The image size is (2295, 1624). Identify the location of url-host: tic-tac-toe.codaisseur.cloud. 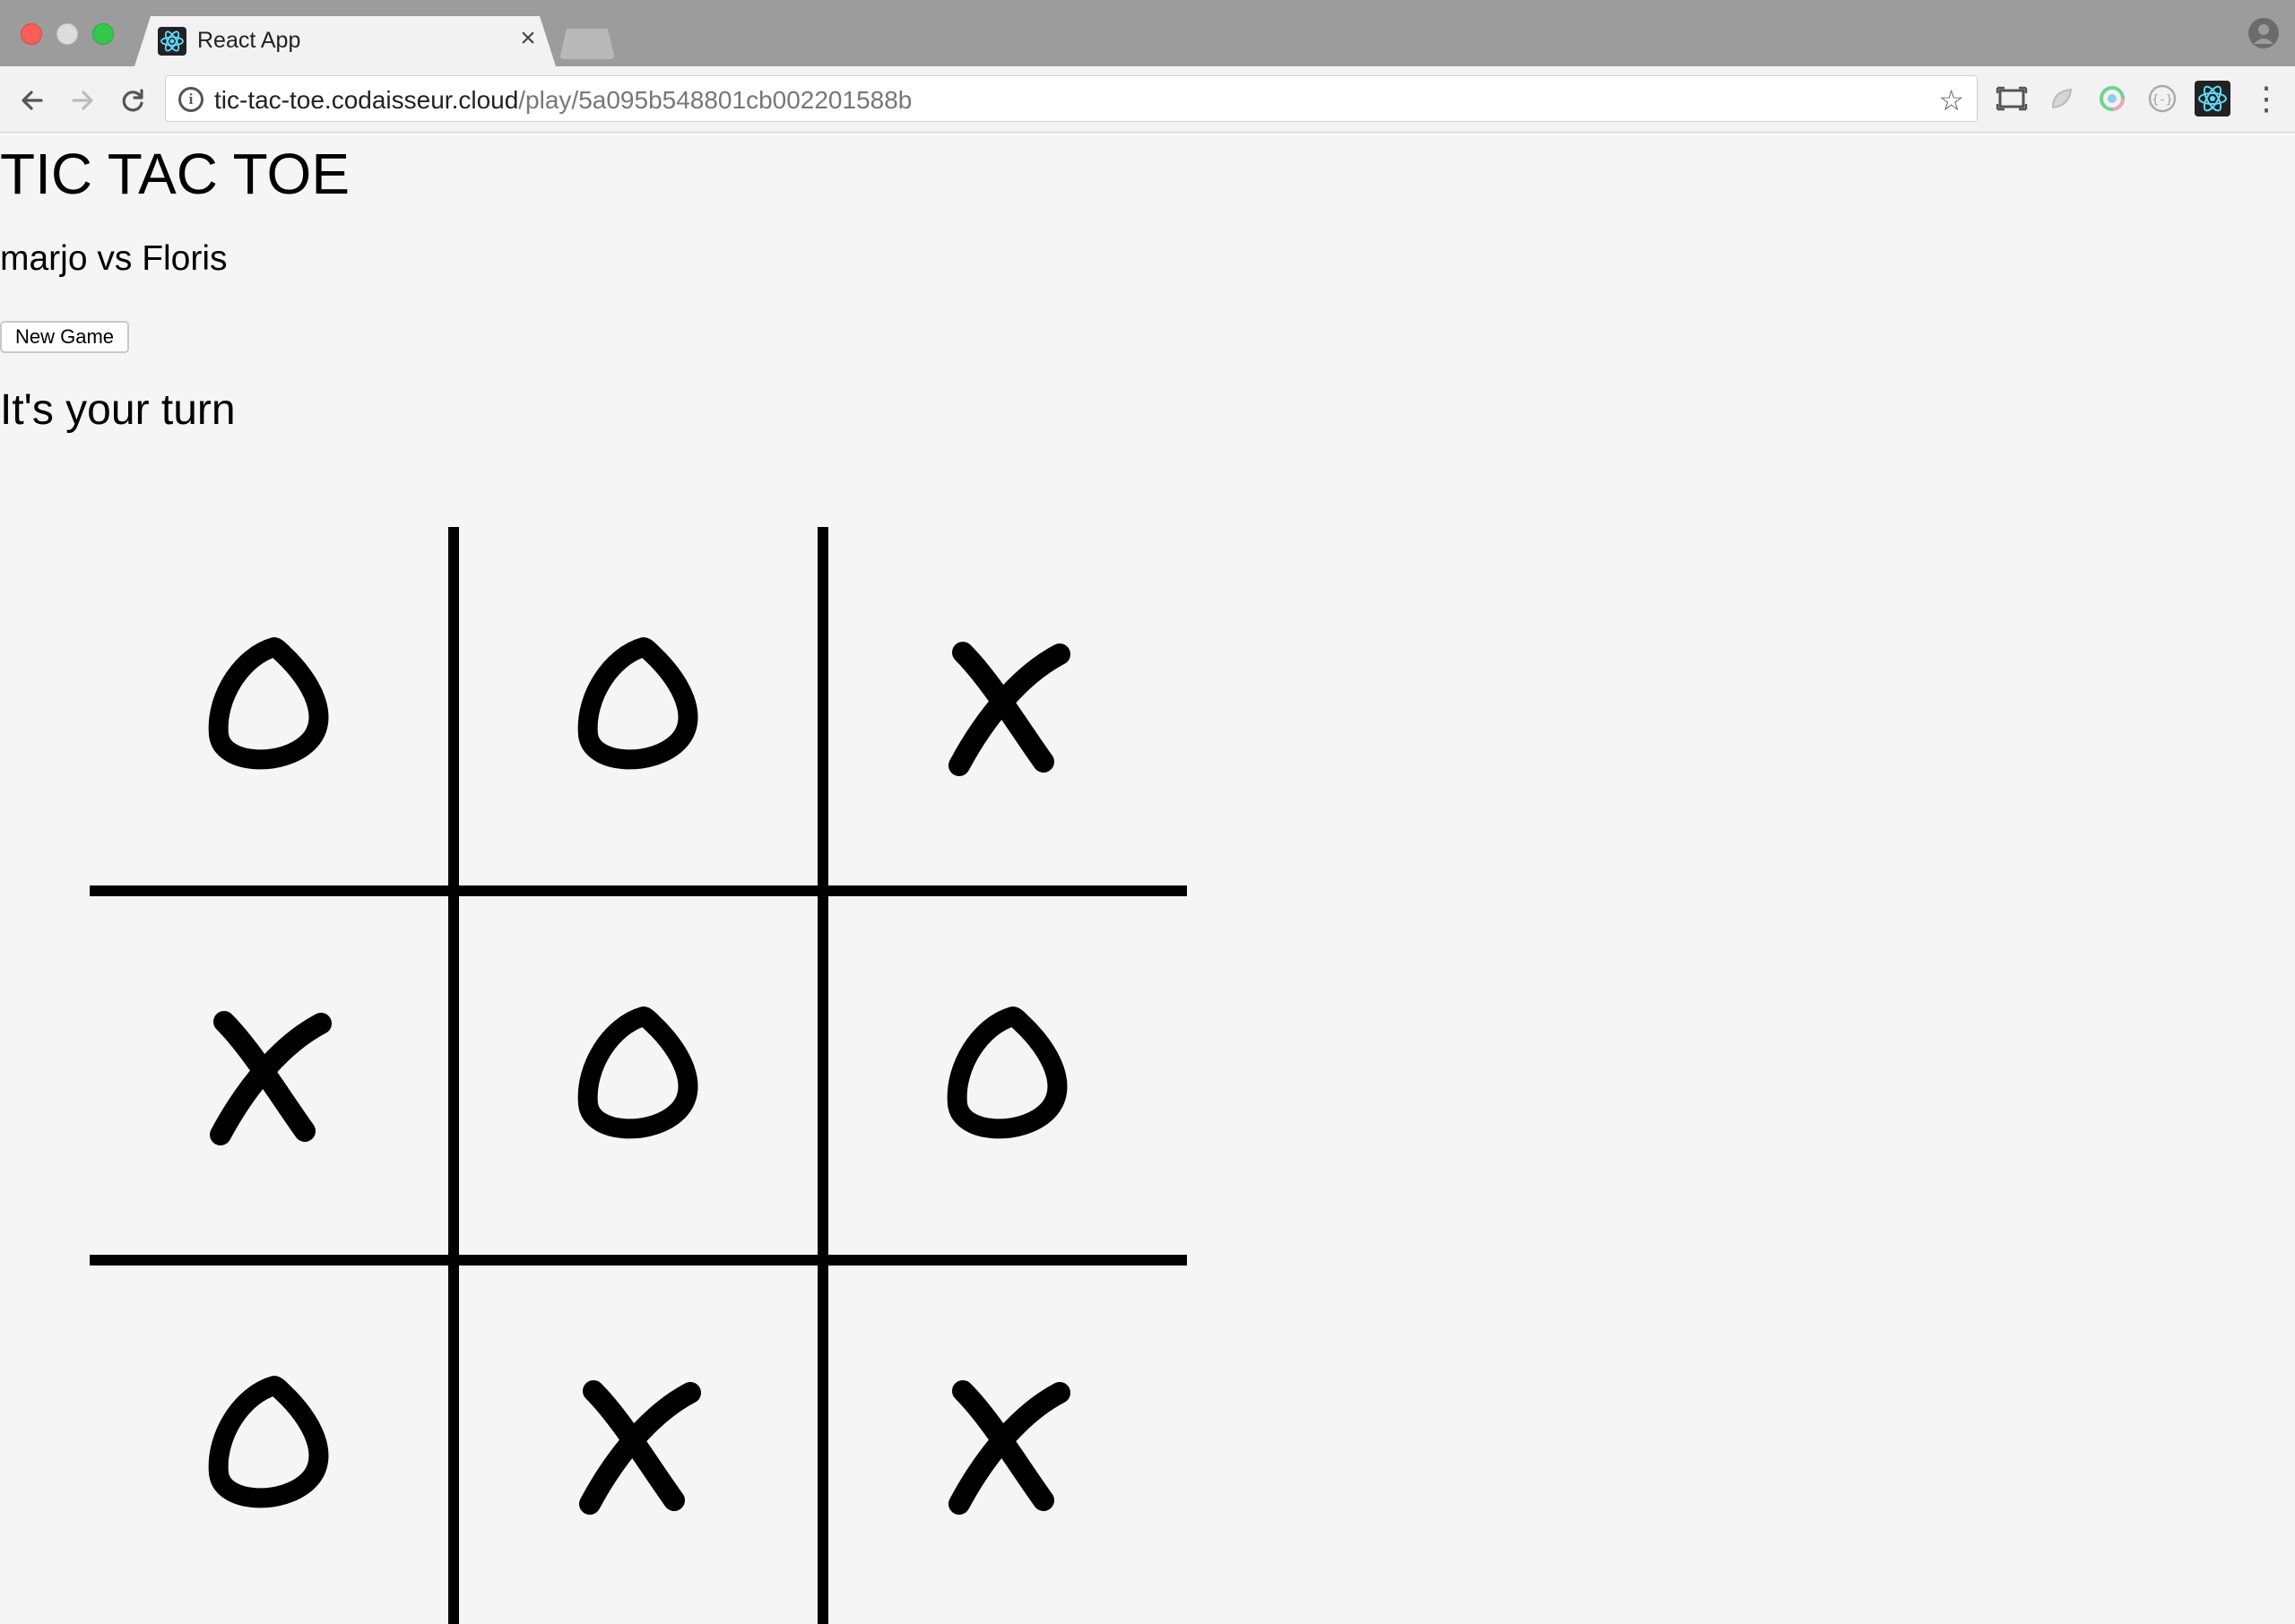
(367, 100).